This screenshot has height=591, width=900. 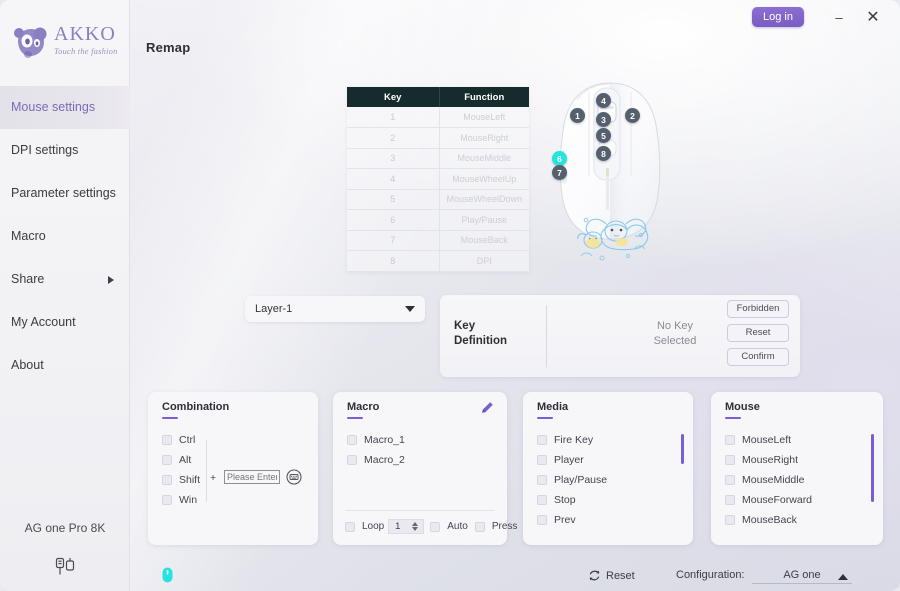 I want to click on mouse-marker-7: 7, so click(x=559, y=172).